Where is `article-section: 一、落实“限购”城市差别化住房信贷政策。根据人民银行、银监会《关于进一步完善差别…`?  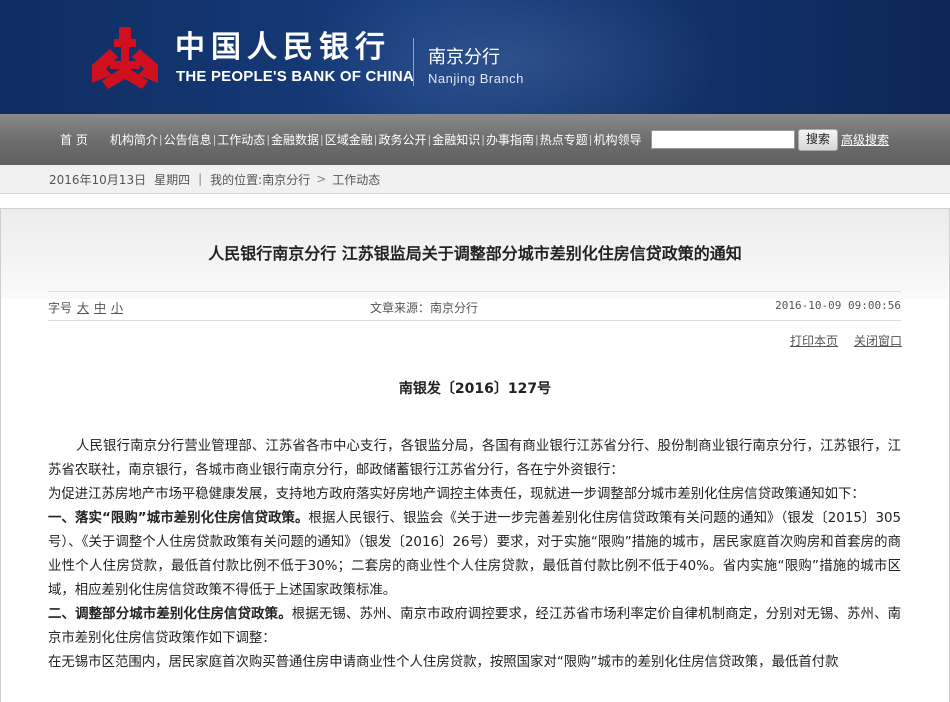 article-section: 一、落实“限购”城市差别化住房信贷政策。根据人民银行、银监会《关于进一步完善差别… is located at coordinates (474, 555).